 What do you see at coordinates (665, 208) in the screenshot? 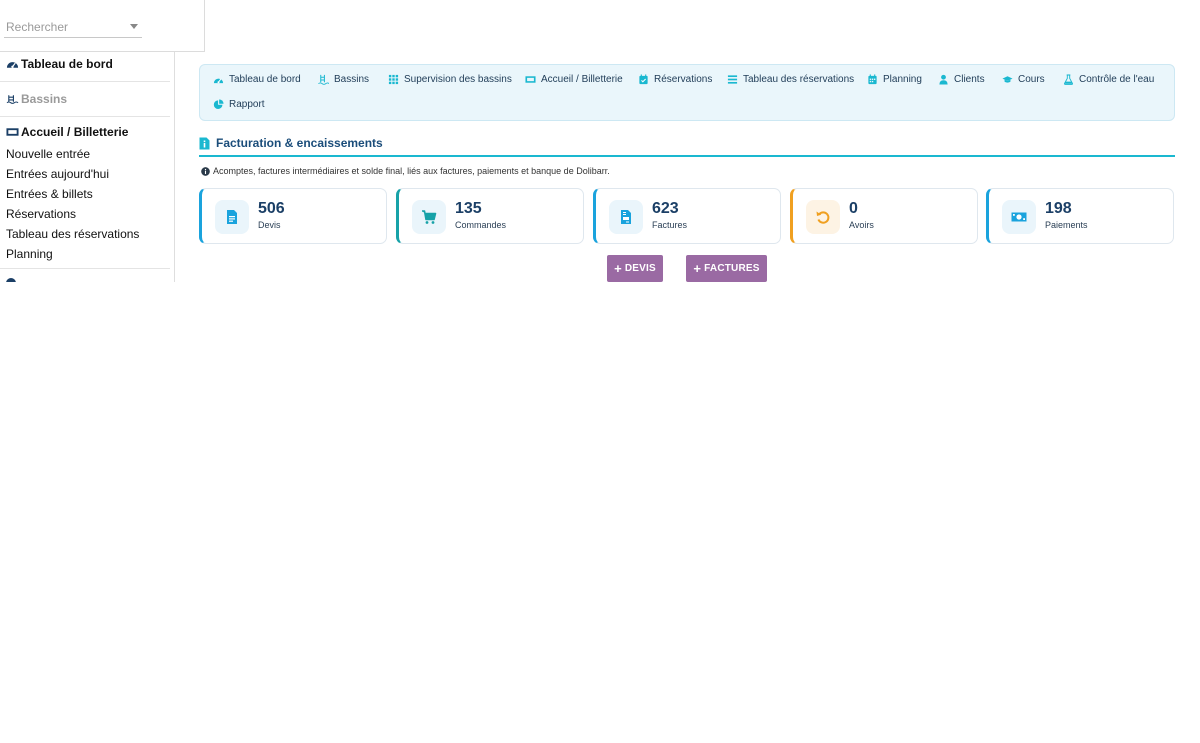
I see `stat-value: 623` at bounding box center [665, 208].